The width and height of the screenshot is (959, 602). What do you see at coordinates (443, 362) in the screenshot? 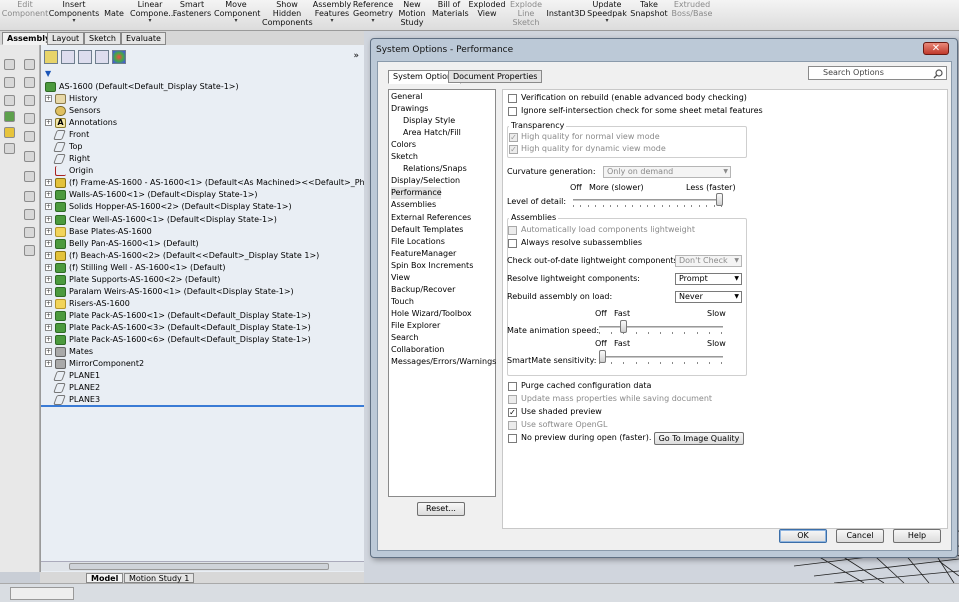
I see `nav-item: Messages/Errors/Warnings` at bounding box center [443, 362].